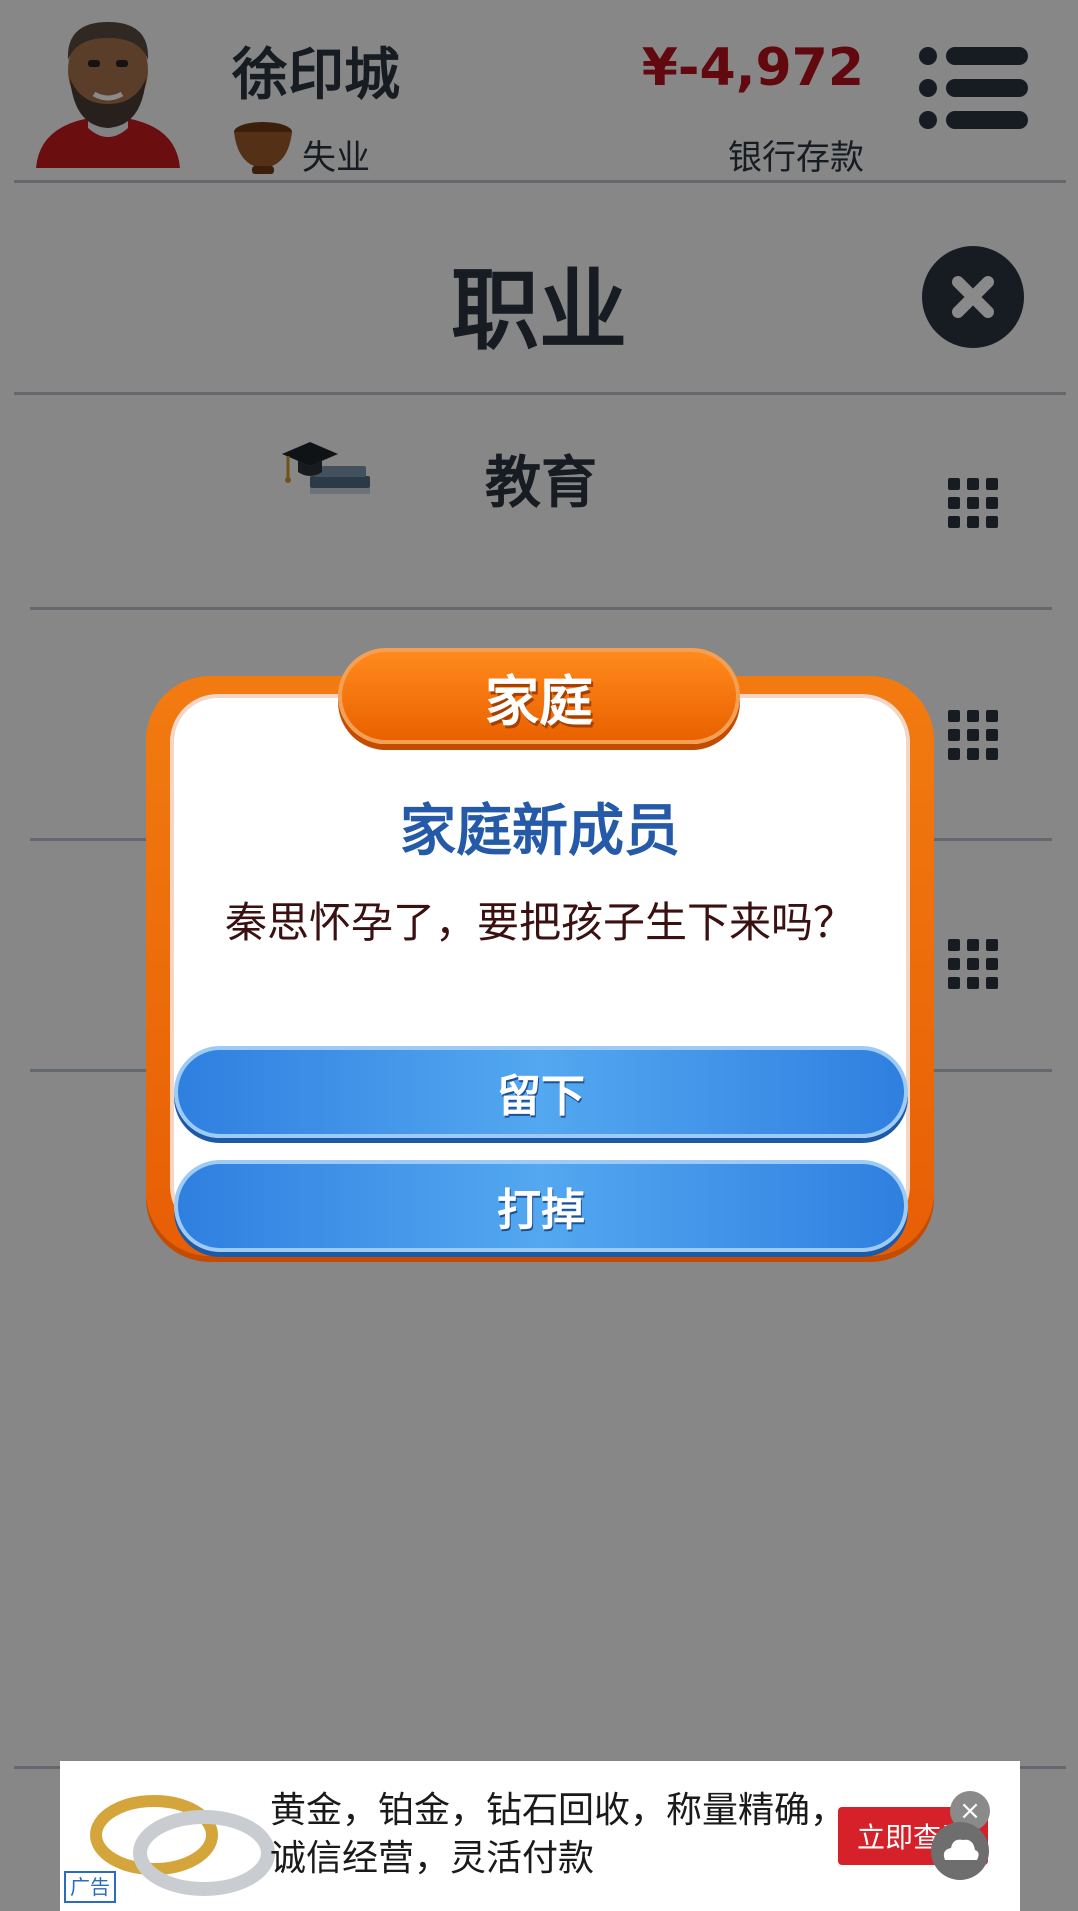 The height and width of the screenshot is (1911, 1078). I want to click on floating-assist-icon, so click(960, 1851).